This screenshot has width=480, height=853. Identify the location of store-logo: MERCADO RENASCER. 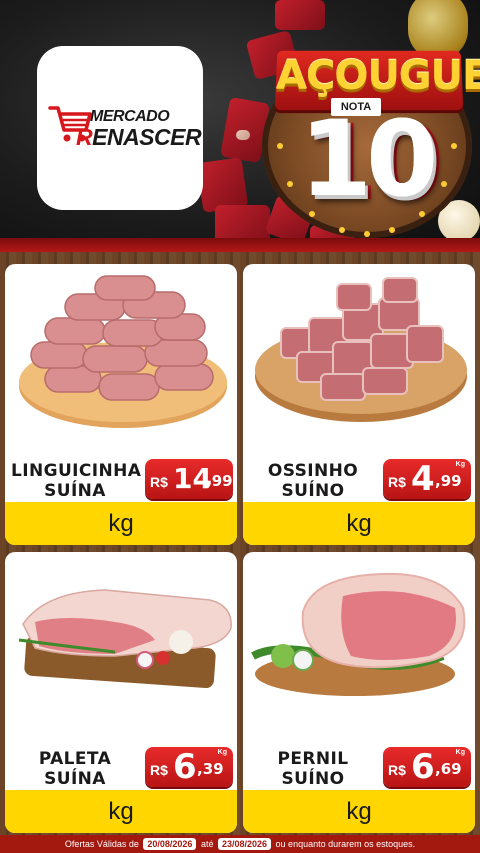
(120, 128).